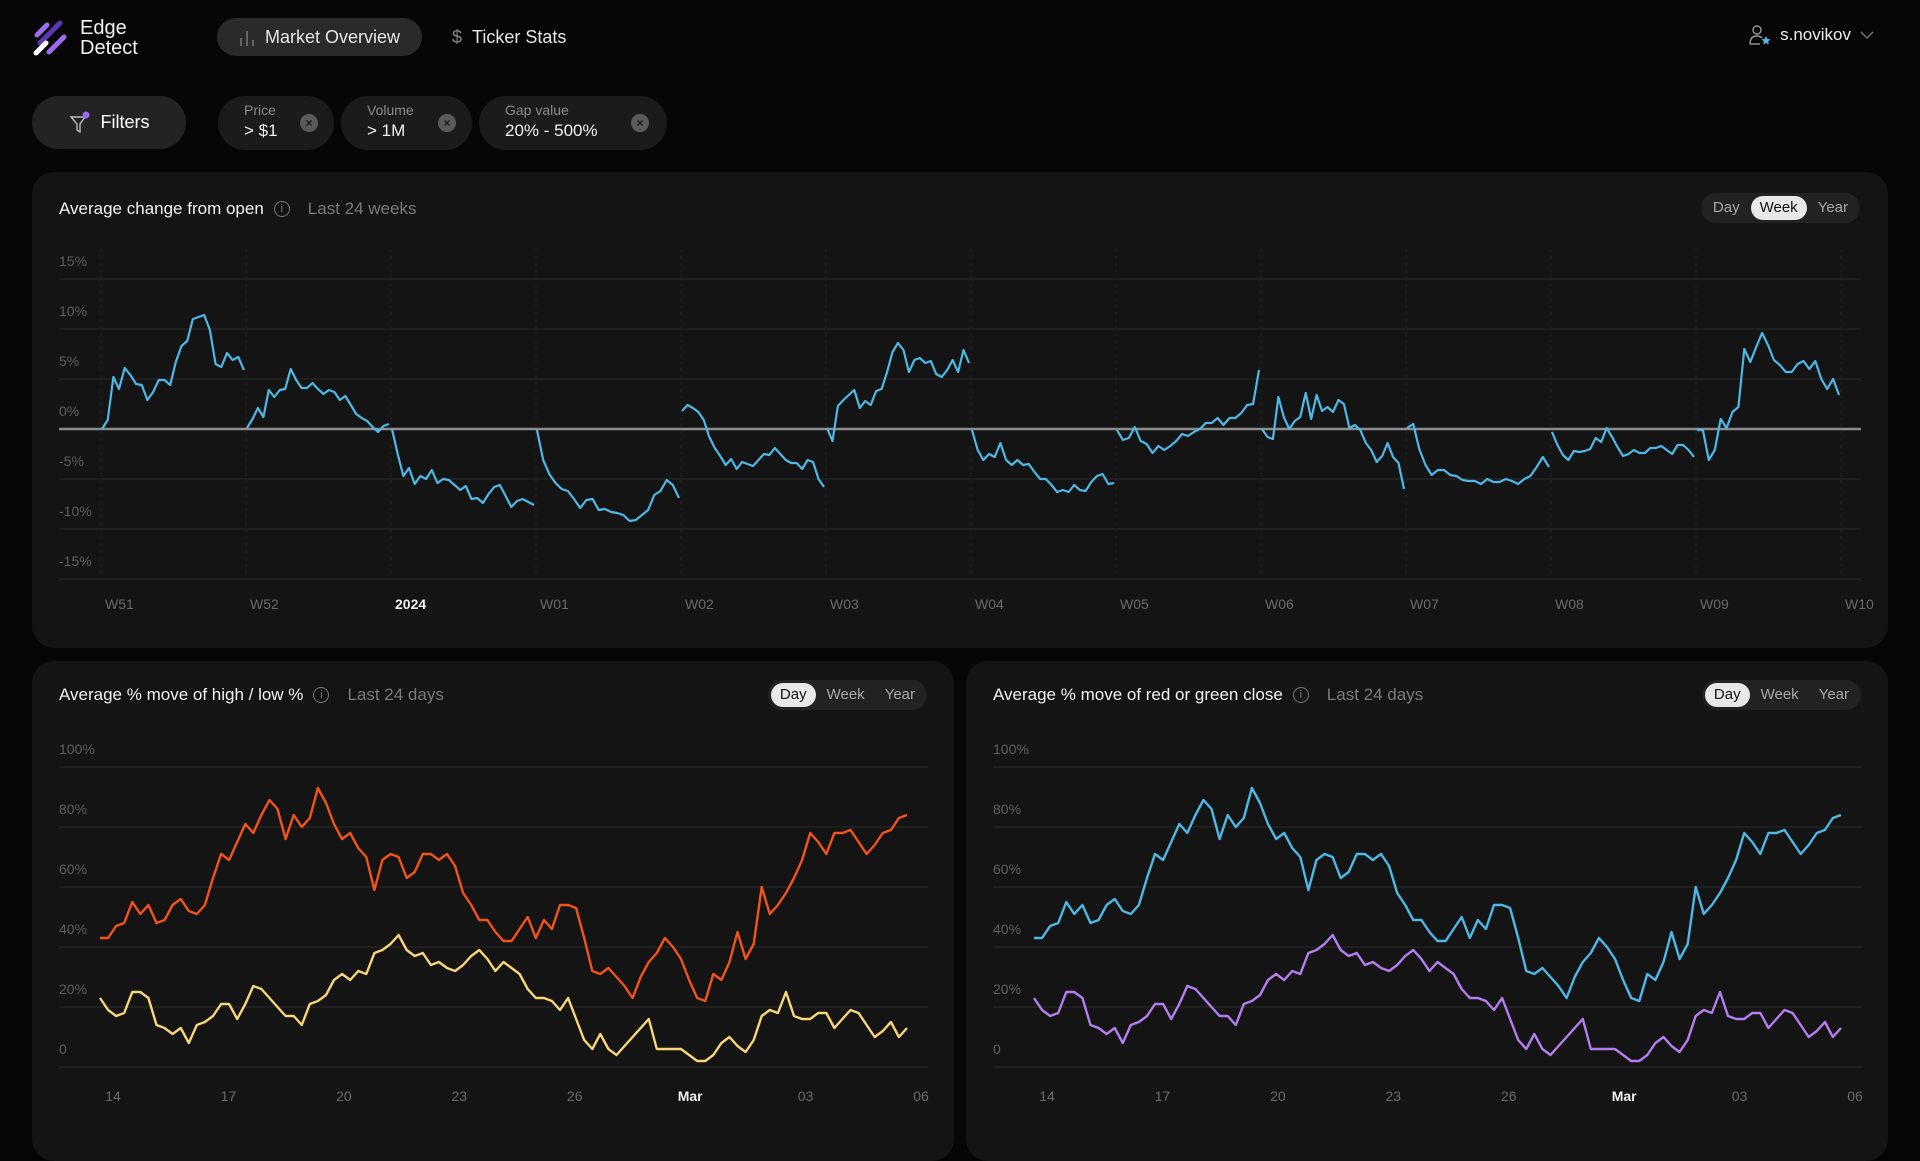 Image resolution: width=1920 pixels, height=1161 pixels. What do you see at coordinates (73, 261) in the screenshot?
I see `y-tick-label: 15%` at bounding box center [73, 261].